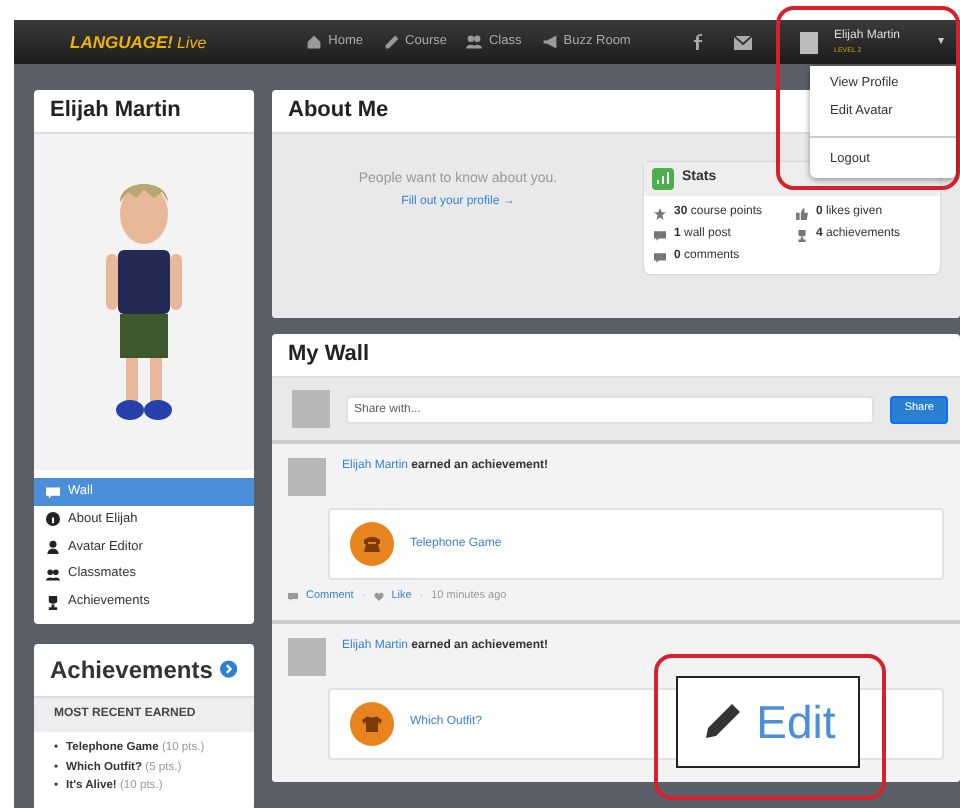 This screenshot has width=960, height=808. What do you see at coordinates (660, 213) in the screenshot?
I see `star-icon` at bounding box center [660, 213].